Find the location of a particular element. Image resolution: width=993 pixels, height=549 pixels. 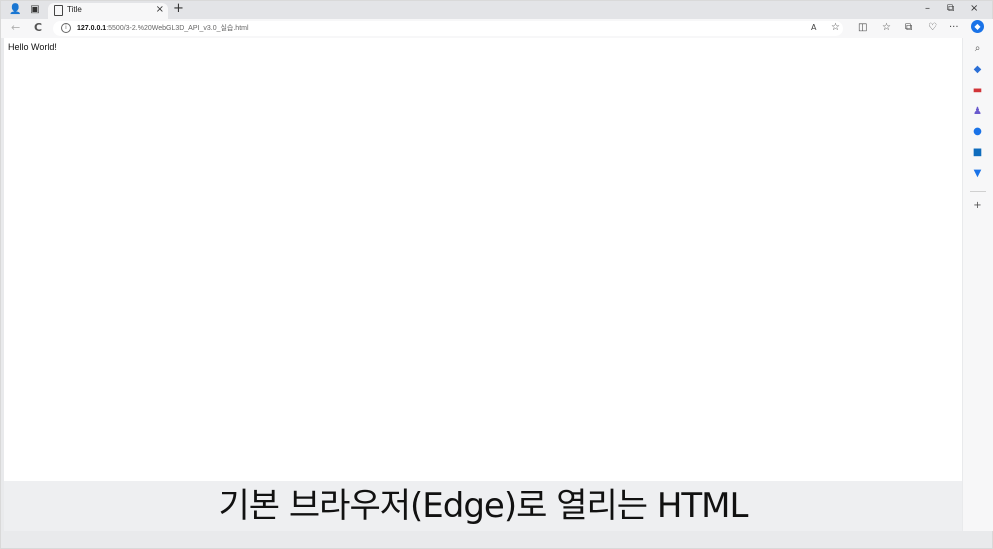

sidebar-divider is located at coordinates (978, 191).